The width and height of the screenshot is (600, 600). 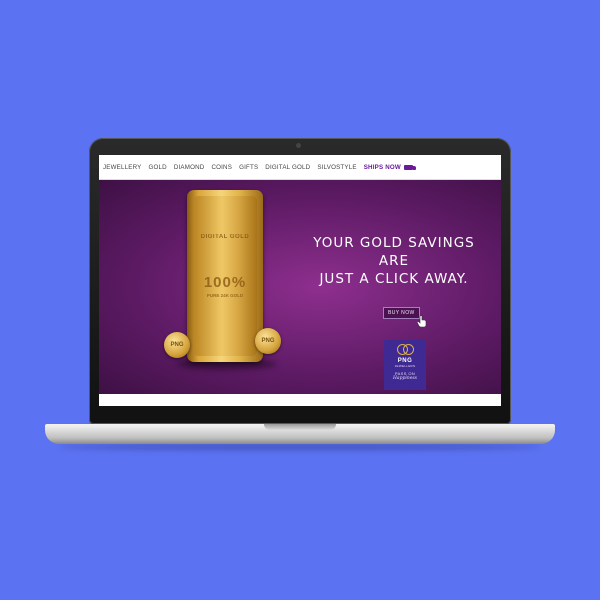 What do you see at coordinates (336, 167) in the screenshot?
I see `nav-item-silvostyle: SILVOSTYLE` at bounding box center [336, 167].